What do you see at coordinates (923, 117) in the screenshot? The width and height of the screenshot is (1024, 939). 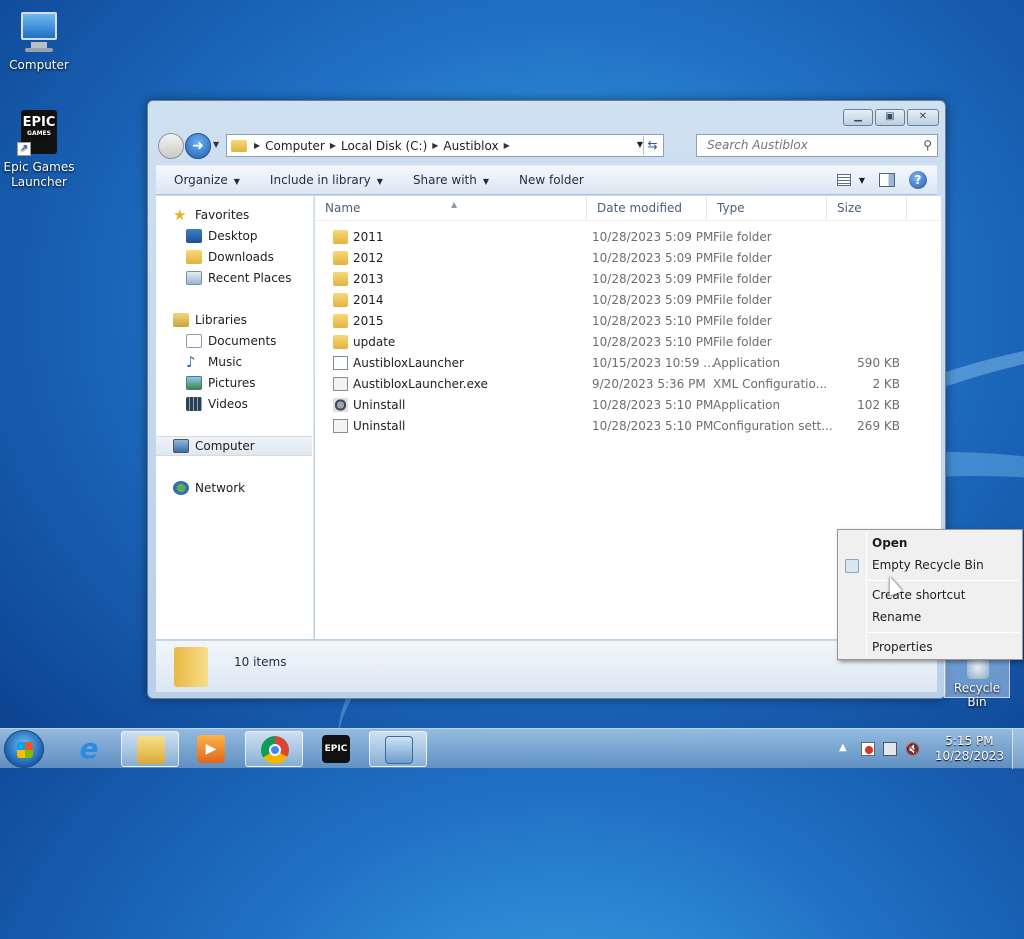 I see `close-button: ✕` at bounding box center [923, 117].